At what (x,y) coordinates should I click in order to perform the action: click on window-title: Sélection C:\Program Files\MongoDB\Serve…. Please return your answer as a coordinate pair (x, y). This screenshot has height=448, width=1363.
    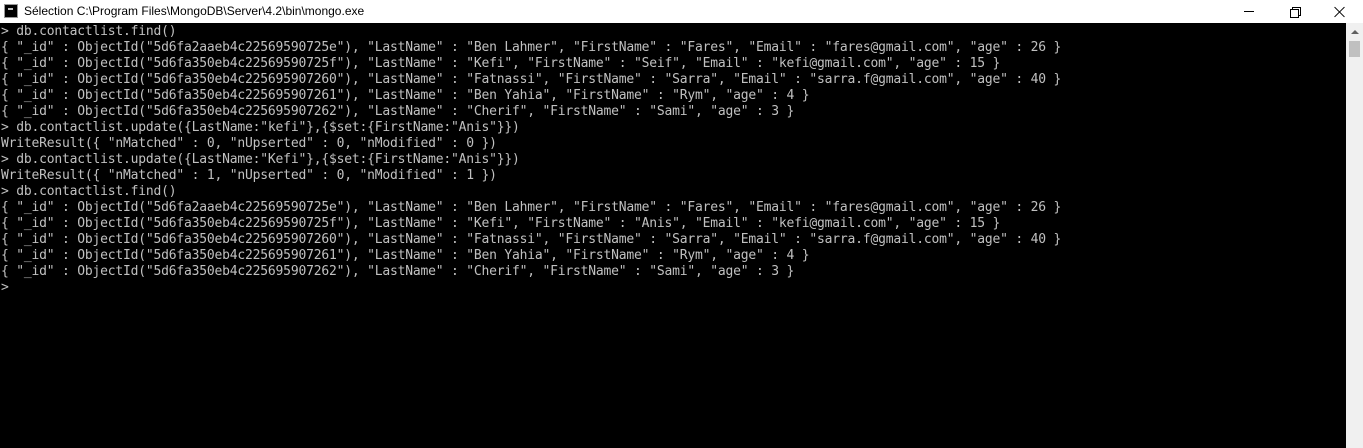
    Looking at the image, I should click on (194, 11).